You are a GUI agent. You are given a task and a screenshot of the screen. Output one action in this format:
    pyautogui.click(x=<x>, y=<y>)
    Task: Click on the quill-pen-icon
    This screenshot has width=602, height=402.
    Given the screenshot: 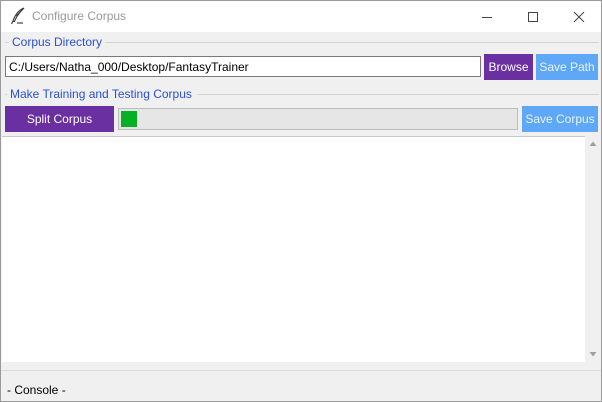 What is the action you would take?
    pyautogui.click(x=18, y=16)
    